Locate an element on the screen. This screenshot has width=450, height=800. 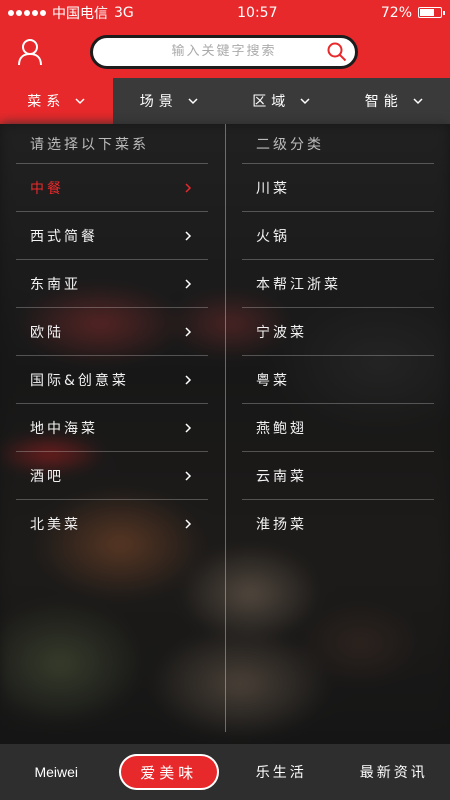
search-input is located at coordinates (224, 51).